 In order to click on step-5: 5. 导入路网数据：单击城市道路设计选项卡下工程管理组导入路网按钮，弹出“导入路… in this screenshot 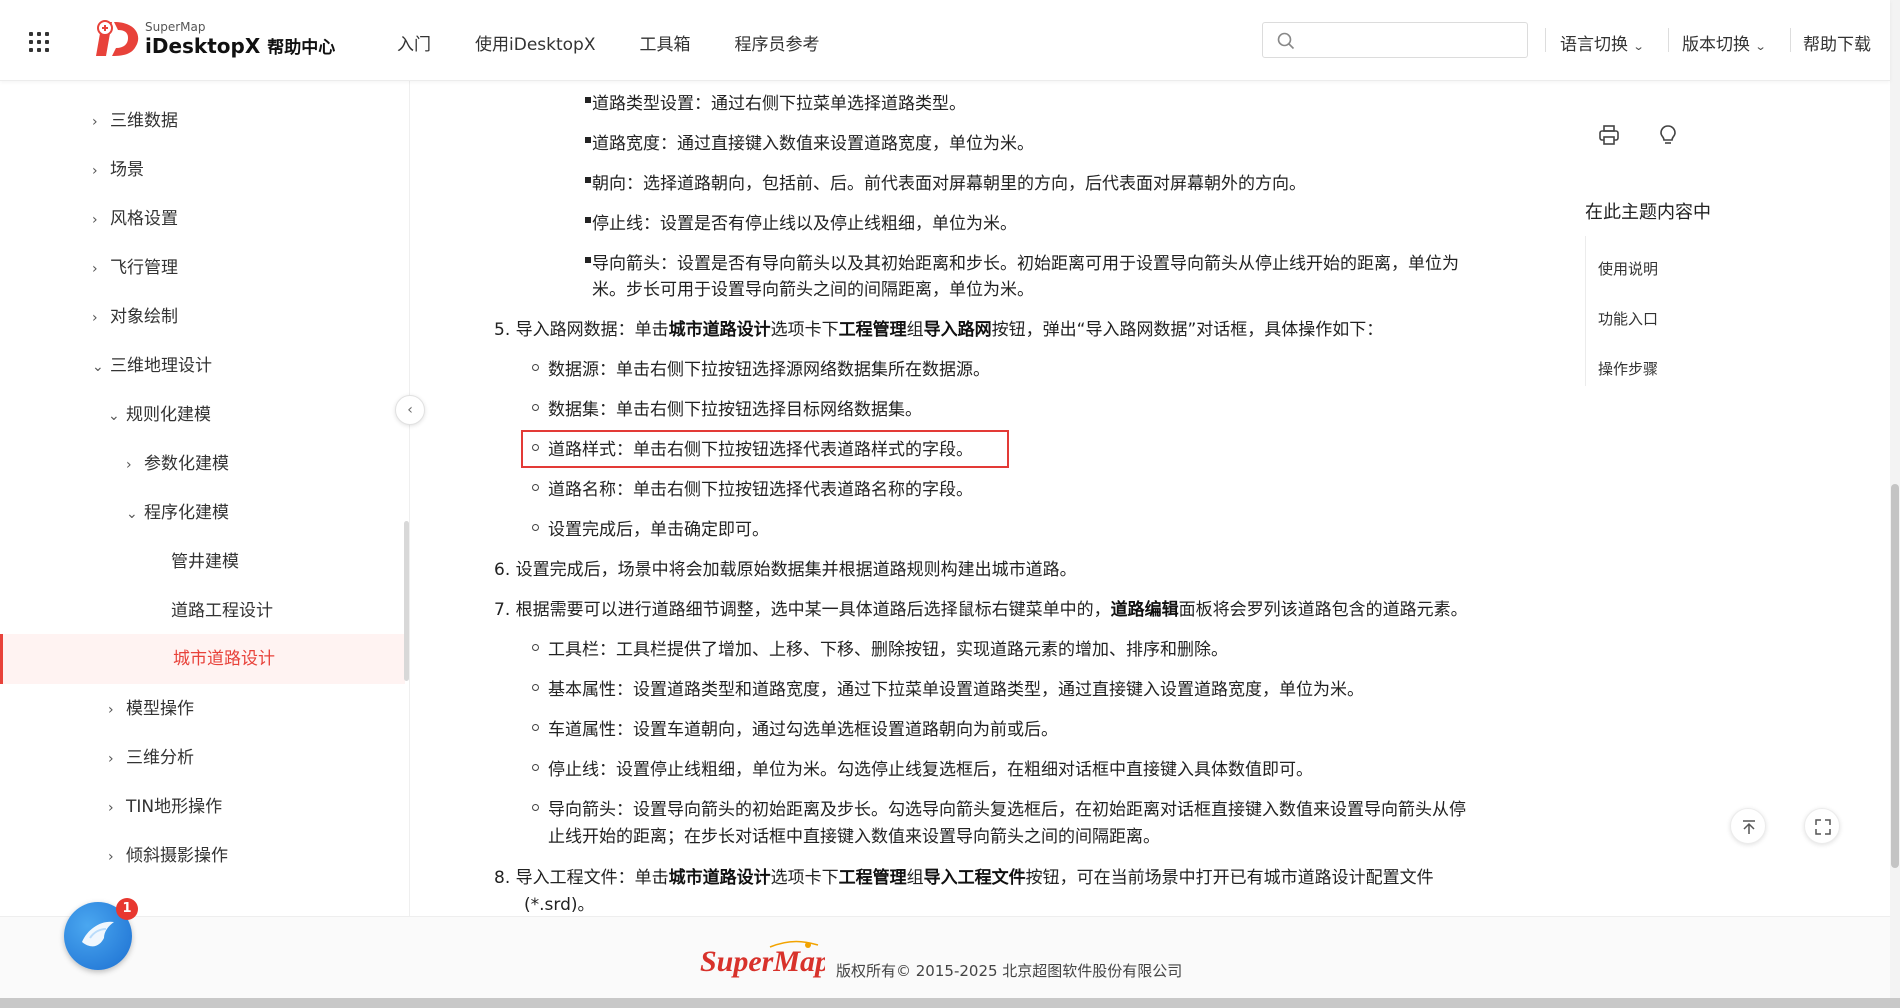, I will do `click(938, 327)`.